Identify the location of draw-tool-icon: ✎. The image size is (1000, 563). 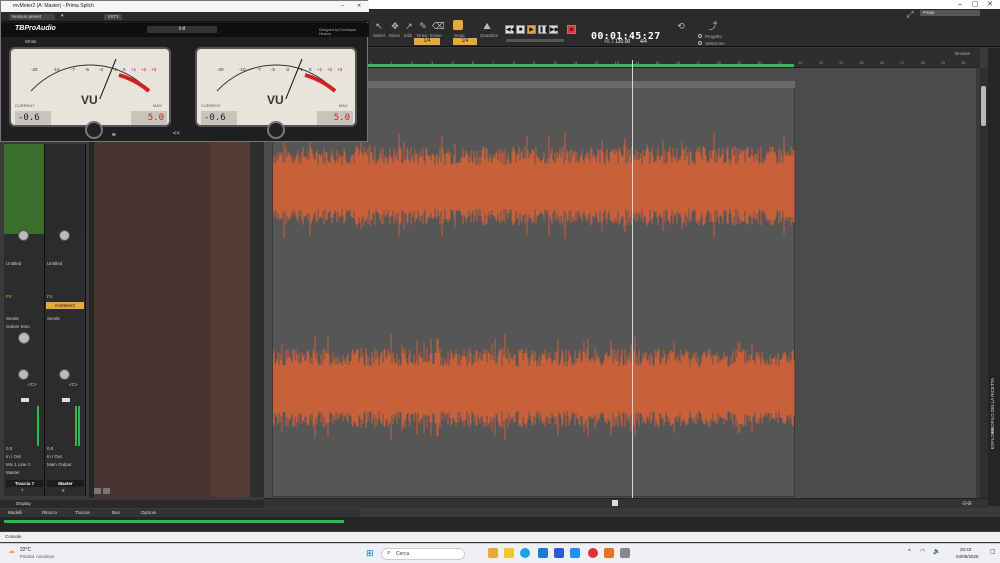
(423, 26).